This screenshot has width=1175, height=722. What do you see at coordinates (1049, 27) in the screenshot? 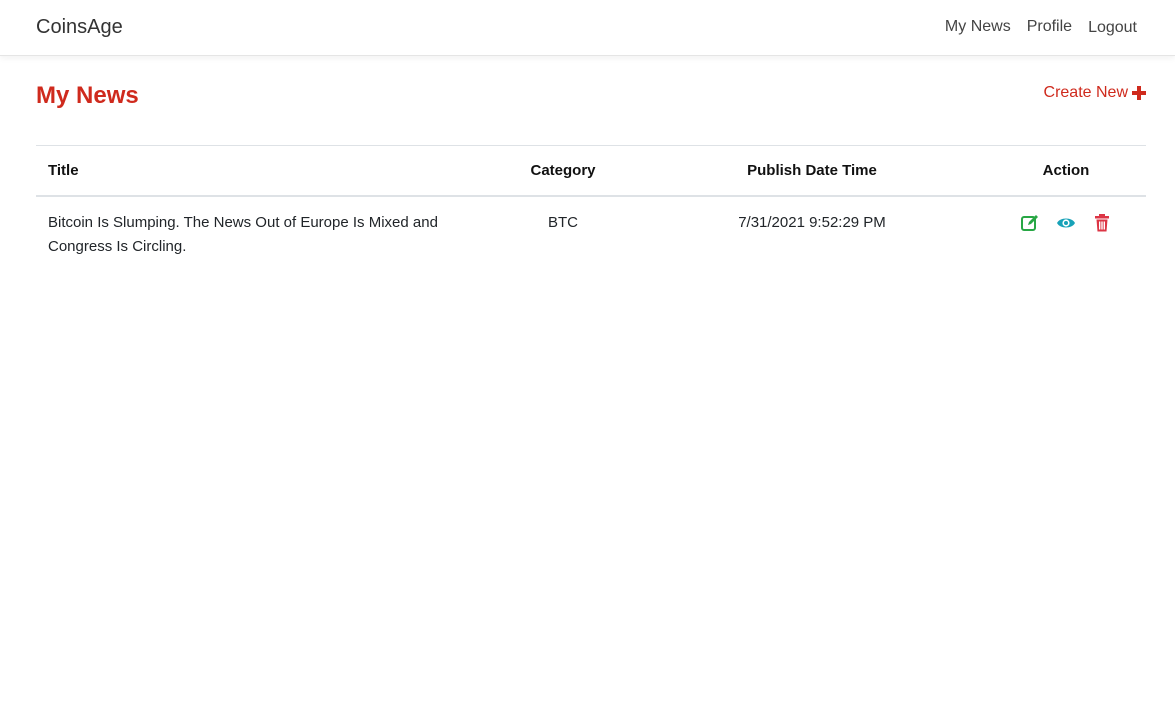
I see `nav-link-profile: Profile` at bounding box center [1049, 27].